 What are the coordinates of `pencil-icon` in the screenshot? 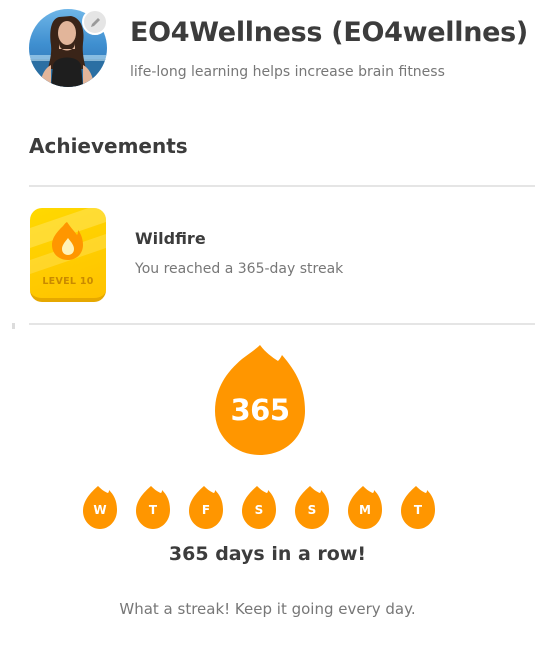 It's located at (95, 22).